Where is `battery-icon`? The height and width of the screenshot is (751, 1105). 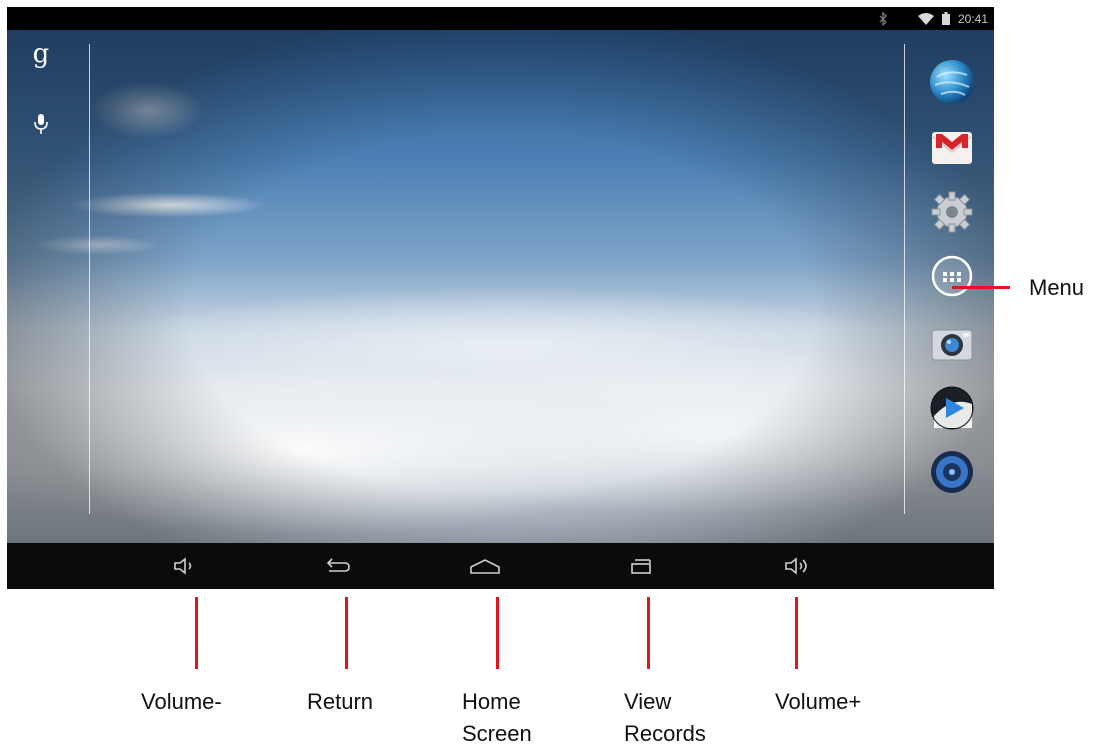 battery-icon is located at coordinates (945, 18).